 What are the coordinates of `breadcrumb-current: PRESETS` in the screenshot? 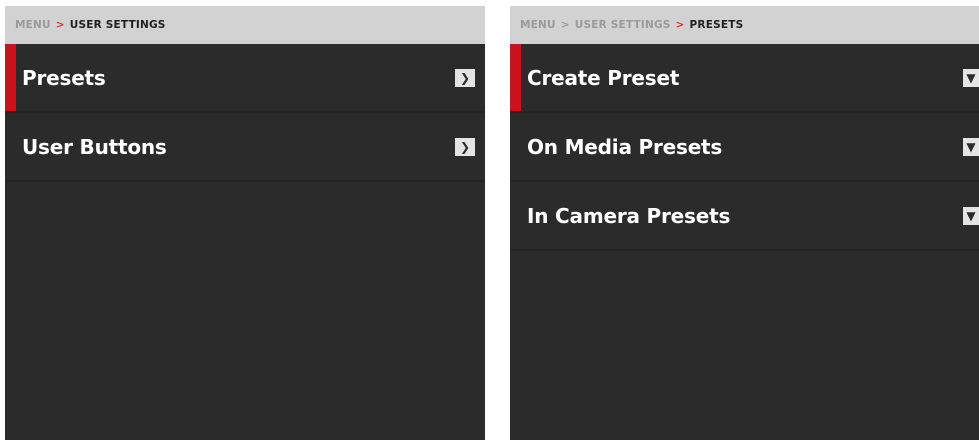 It's located at (716, 25).